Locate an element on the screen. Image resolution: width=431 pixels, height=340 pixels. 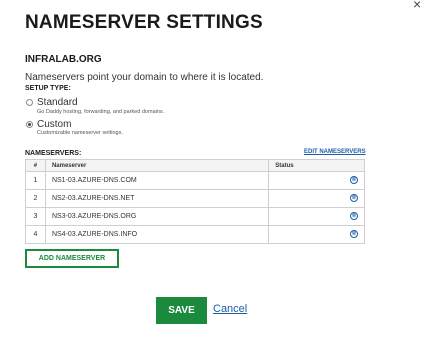
dialog-title: NAMESERVER SETTINGS is located at coordinates (144, 22).